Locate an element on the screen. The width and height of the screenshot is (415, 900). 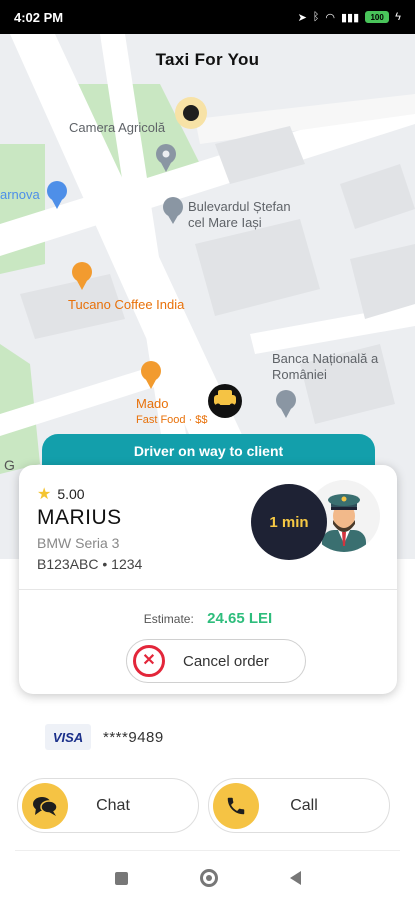
chat-label: Chat is located at coordinates (113, 805).